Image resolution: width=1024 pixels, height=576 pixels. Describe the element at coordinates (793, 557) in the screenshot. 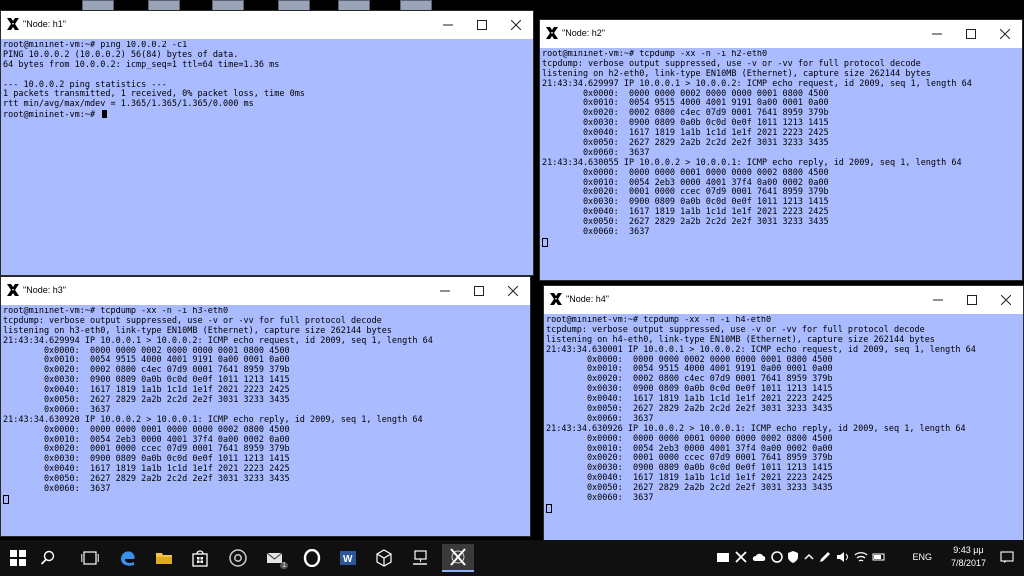

I see `security-icon` at that location.